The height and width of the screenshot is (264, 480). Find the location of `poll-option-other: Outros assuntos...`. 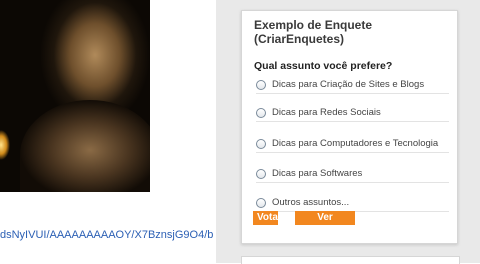

poll-option-other: Outros assuntos... is located at coordinates (352, 203).